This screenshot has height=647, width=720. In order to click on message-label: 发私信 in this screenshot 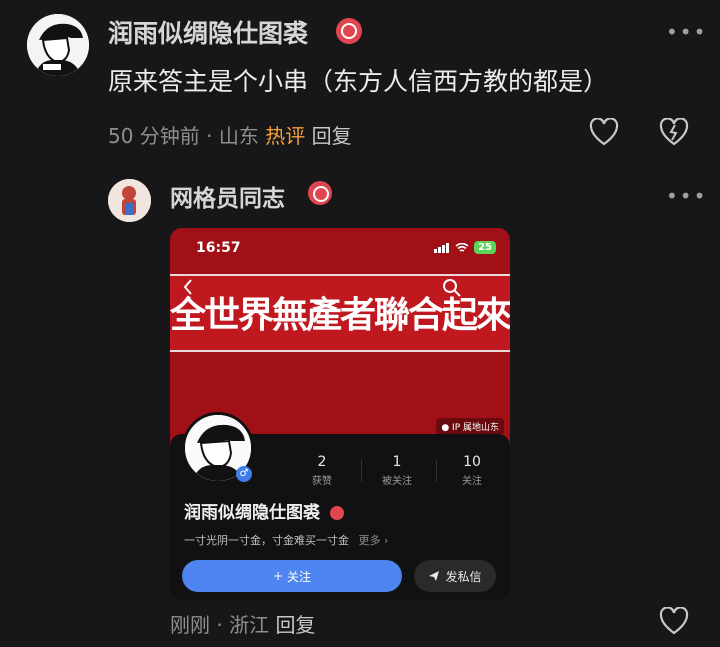, I will do `click(463, 576)`.